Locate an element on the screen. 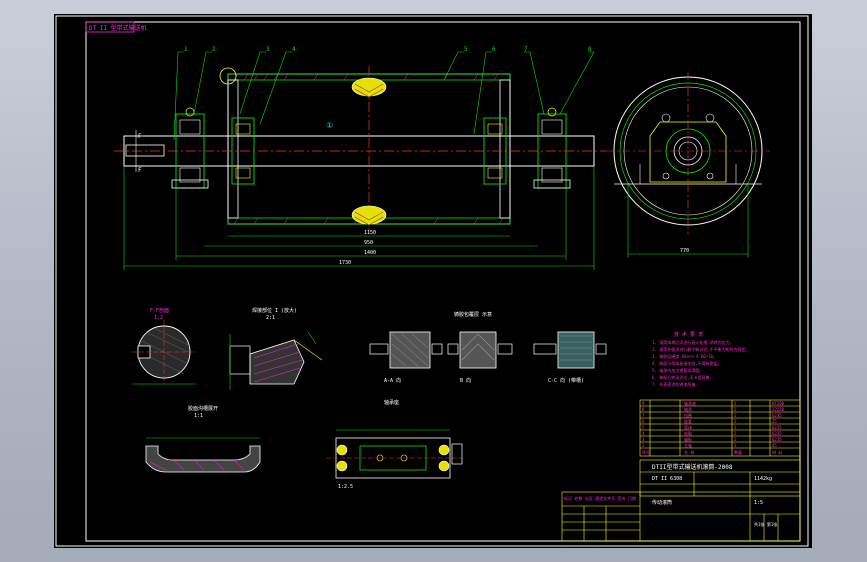  groove-mark-bottom is located at coordinates (369, 215).